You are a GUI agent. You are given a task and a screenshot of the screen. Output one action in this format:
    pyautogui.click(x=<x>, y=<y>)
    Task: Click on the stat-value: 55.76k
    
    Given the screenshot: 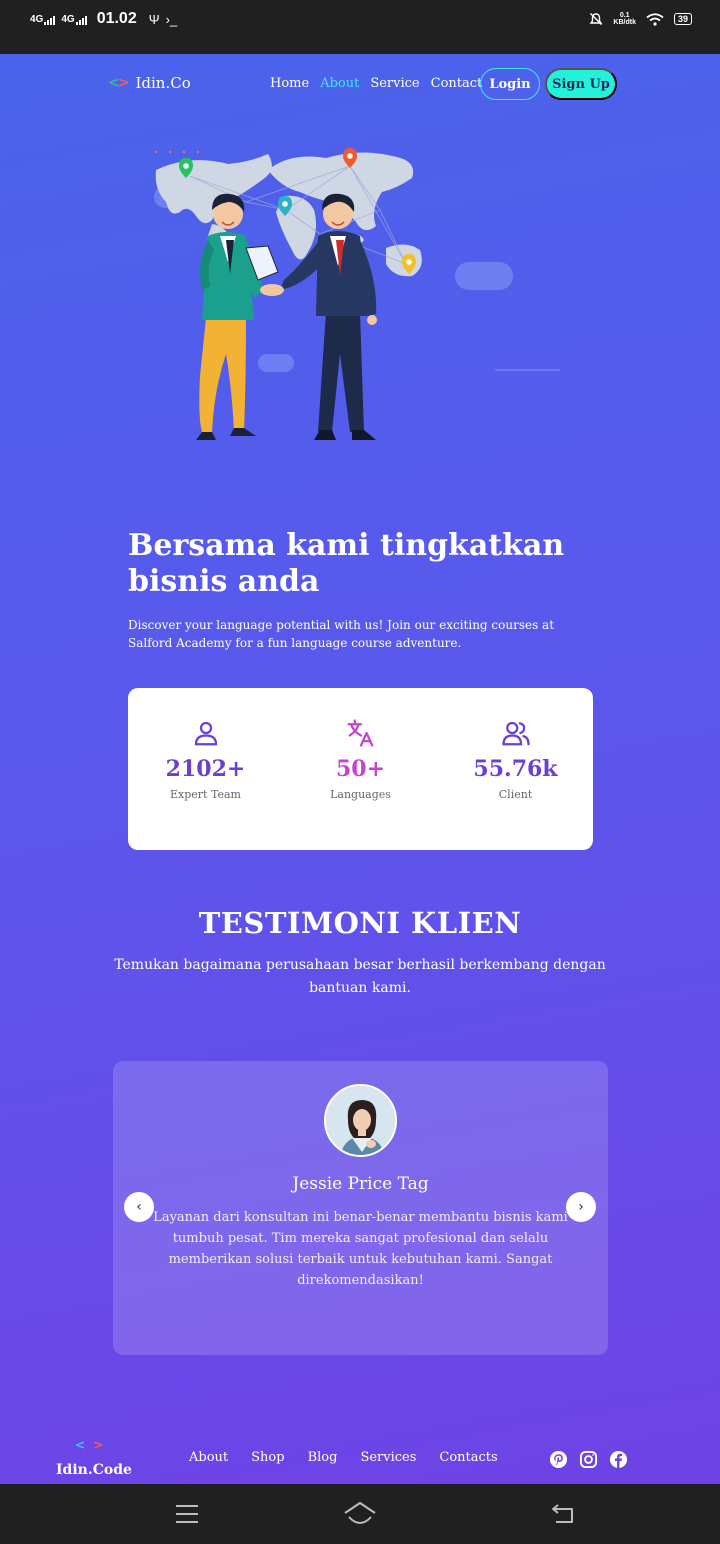 What is the action you would take?
    pyautogui.click(x=515, y=769)
    